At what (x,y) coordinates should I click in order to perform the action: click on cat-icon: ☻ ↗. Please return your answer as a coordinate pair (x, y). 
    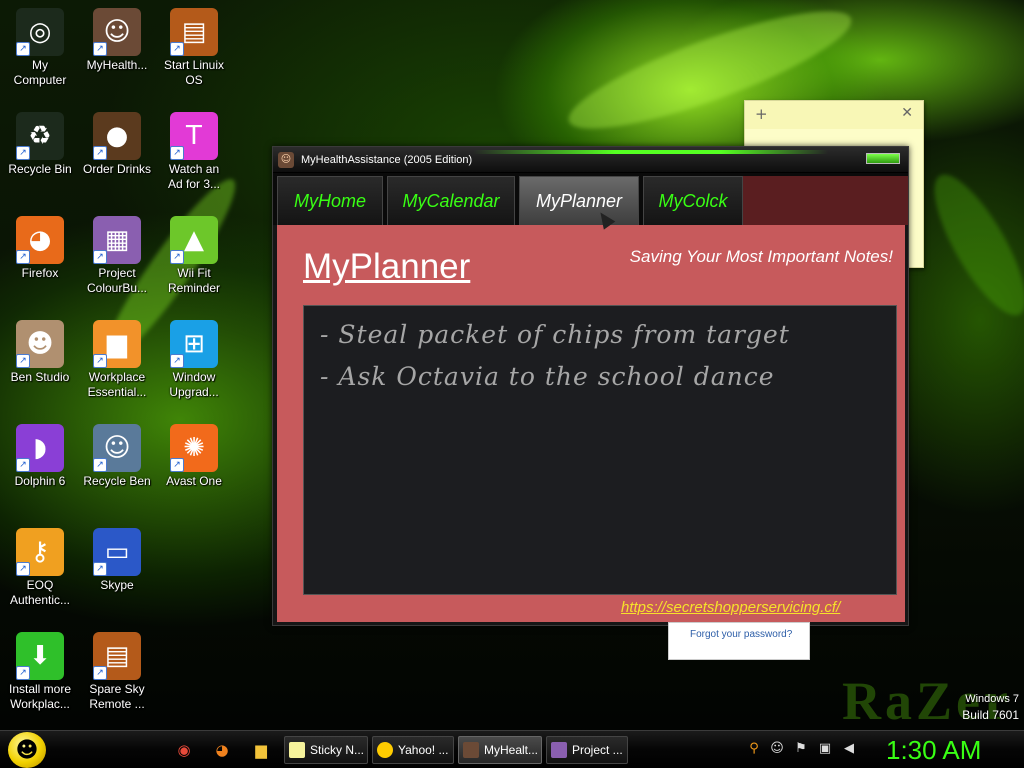
    Looking at the image, I should click on (40, 344).